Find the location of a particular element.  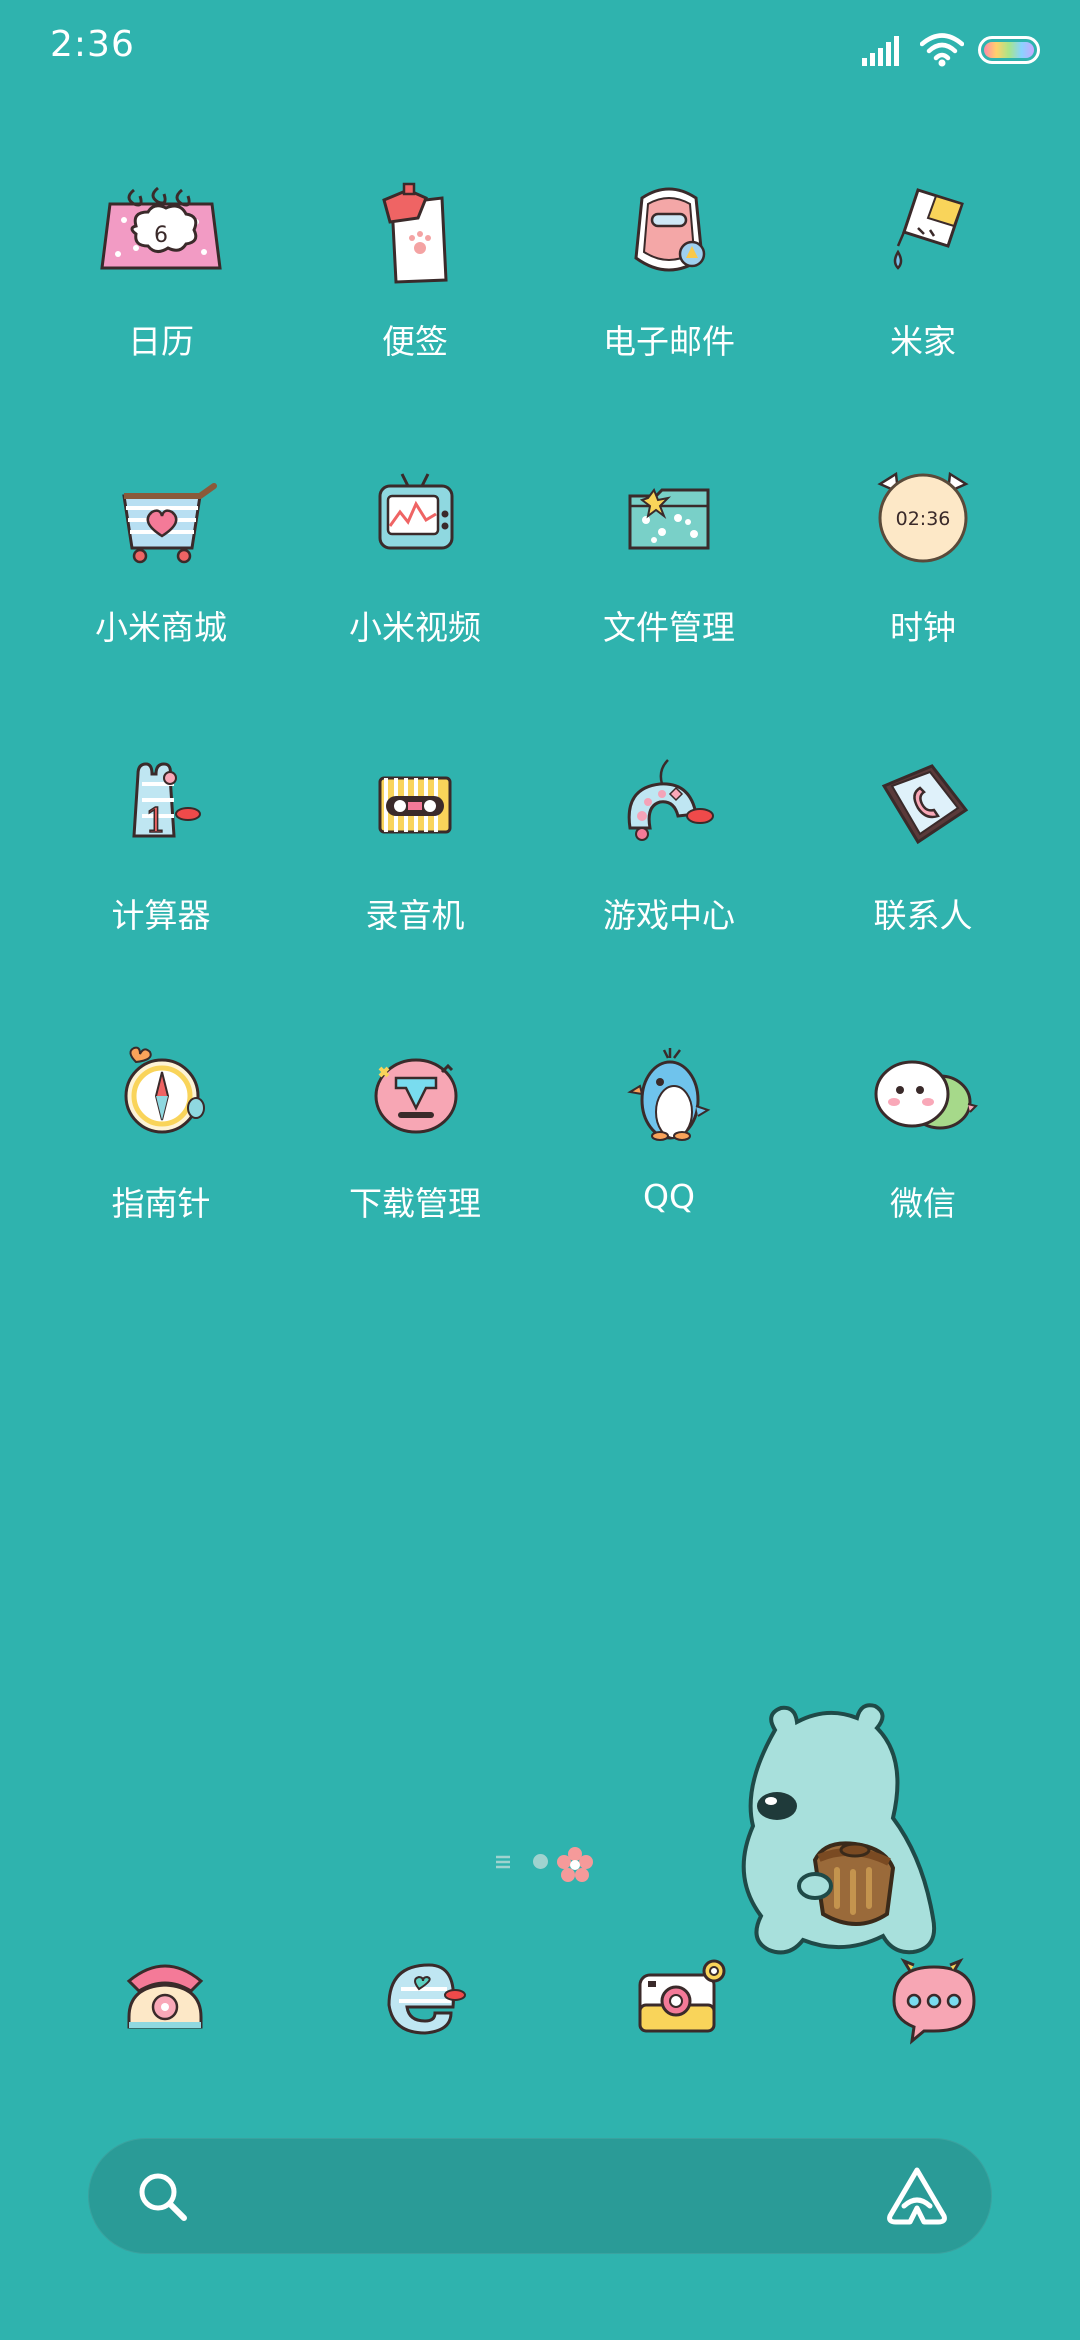

app-contacts: 联系人 is located at coordinates (923, 844).